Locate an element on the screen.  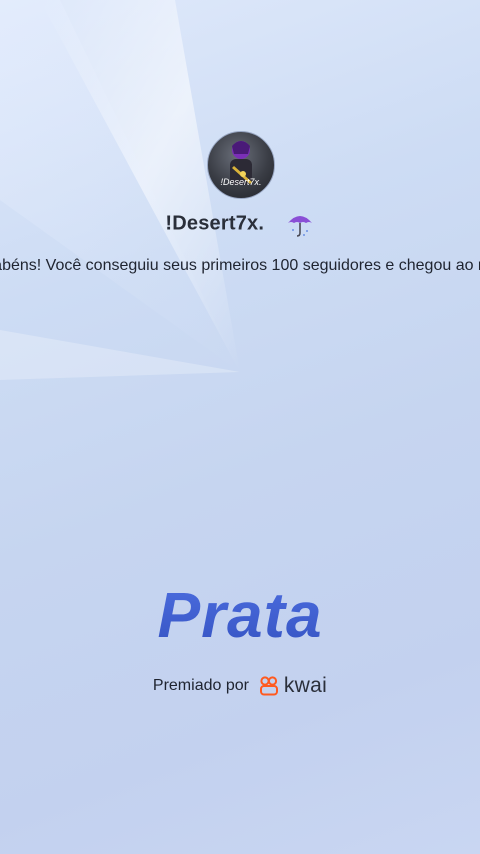
kwai-wordmark: kwai is located at coordinates (305, 685).